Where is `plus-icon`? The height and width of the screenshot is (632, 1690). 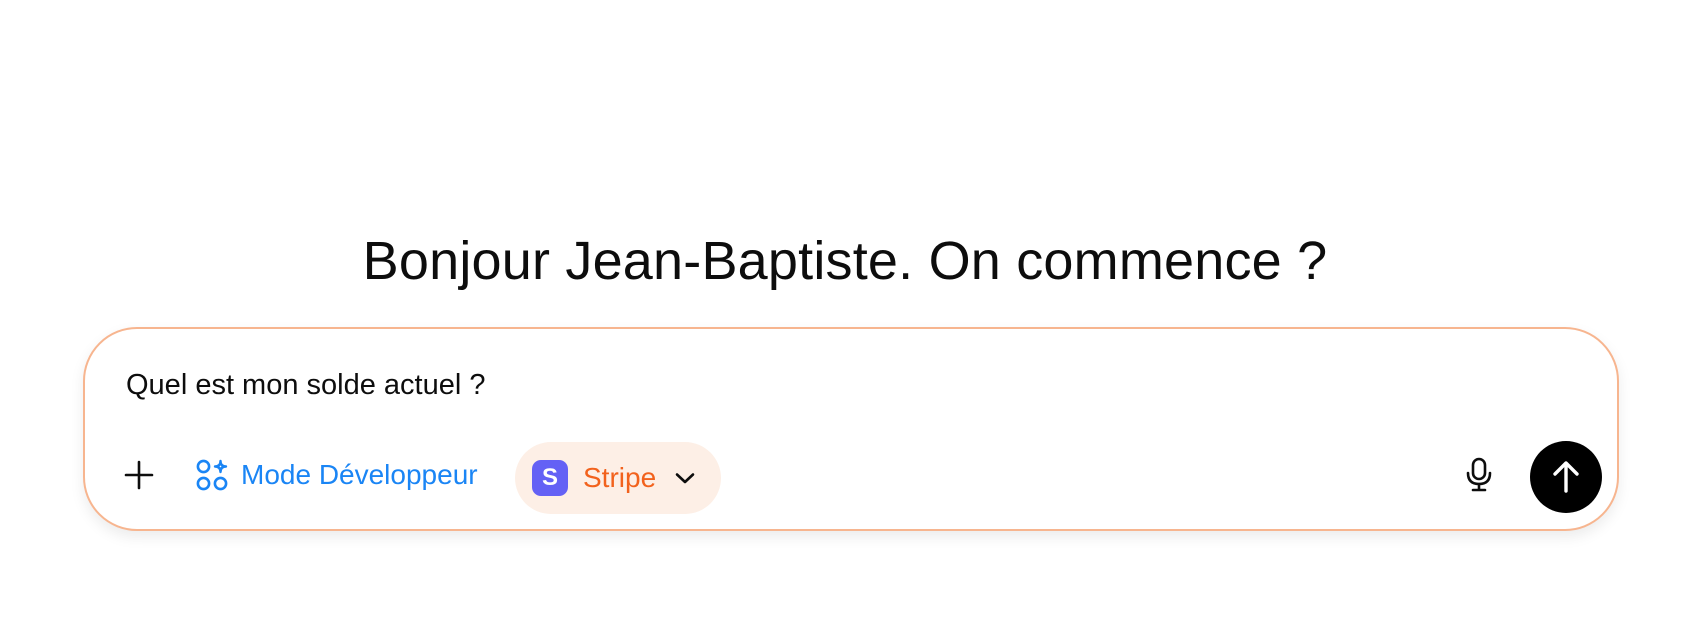
plus-icon is located at coordinates (139, 475).